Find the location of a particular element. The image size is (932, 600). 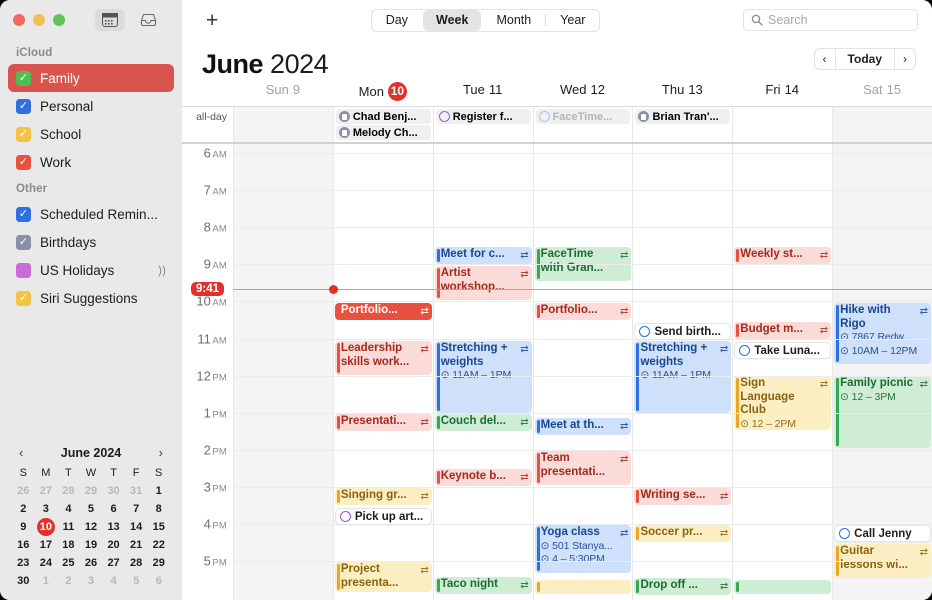

day-column-sun is located at coordinates (283, 372).